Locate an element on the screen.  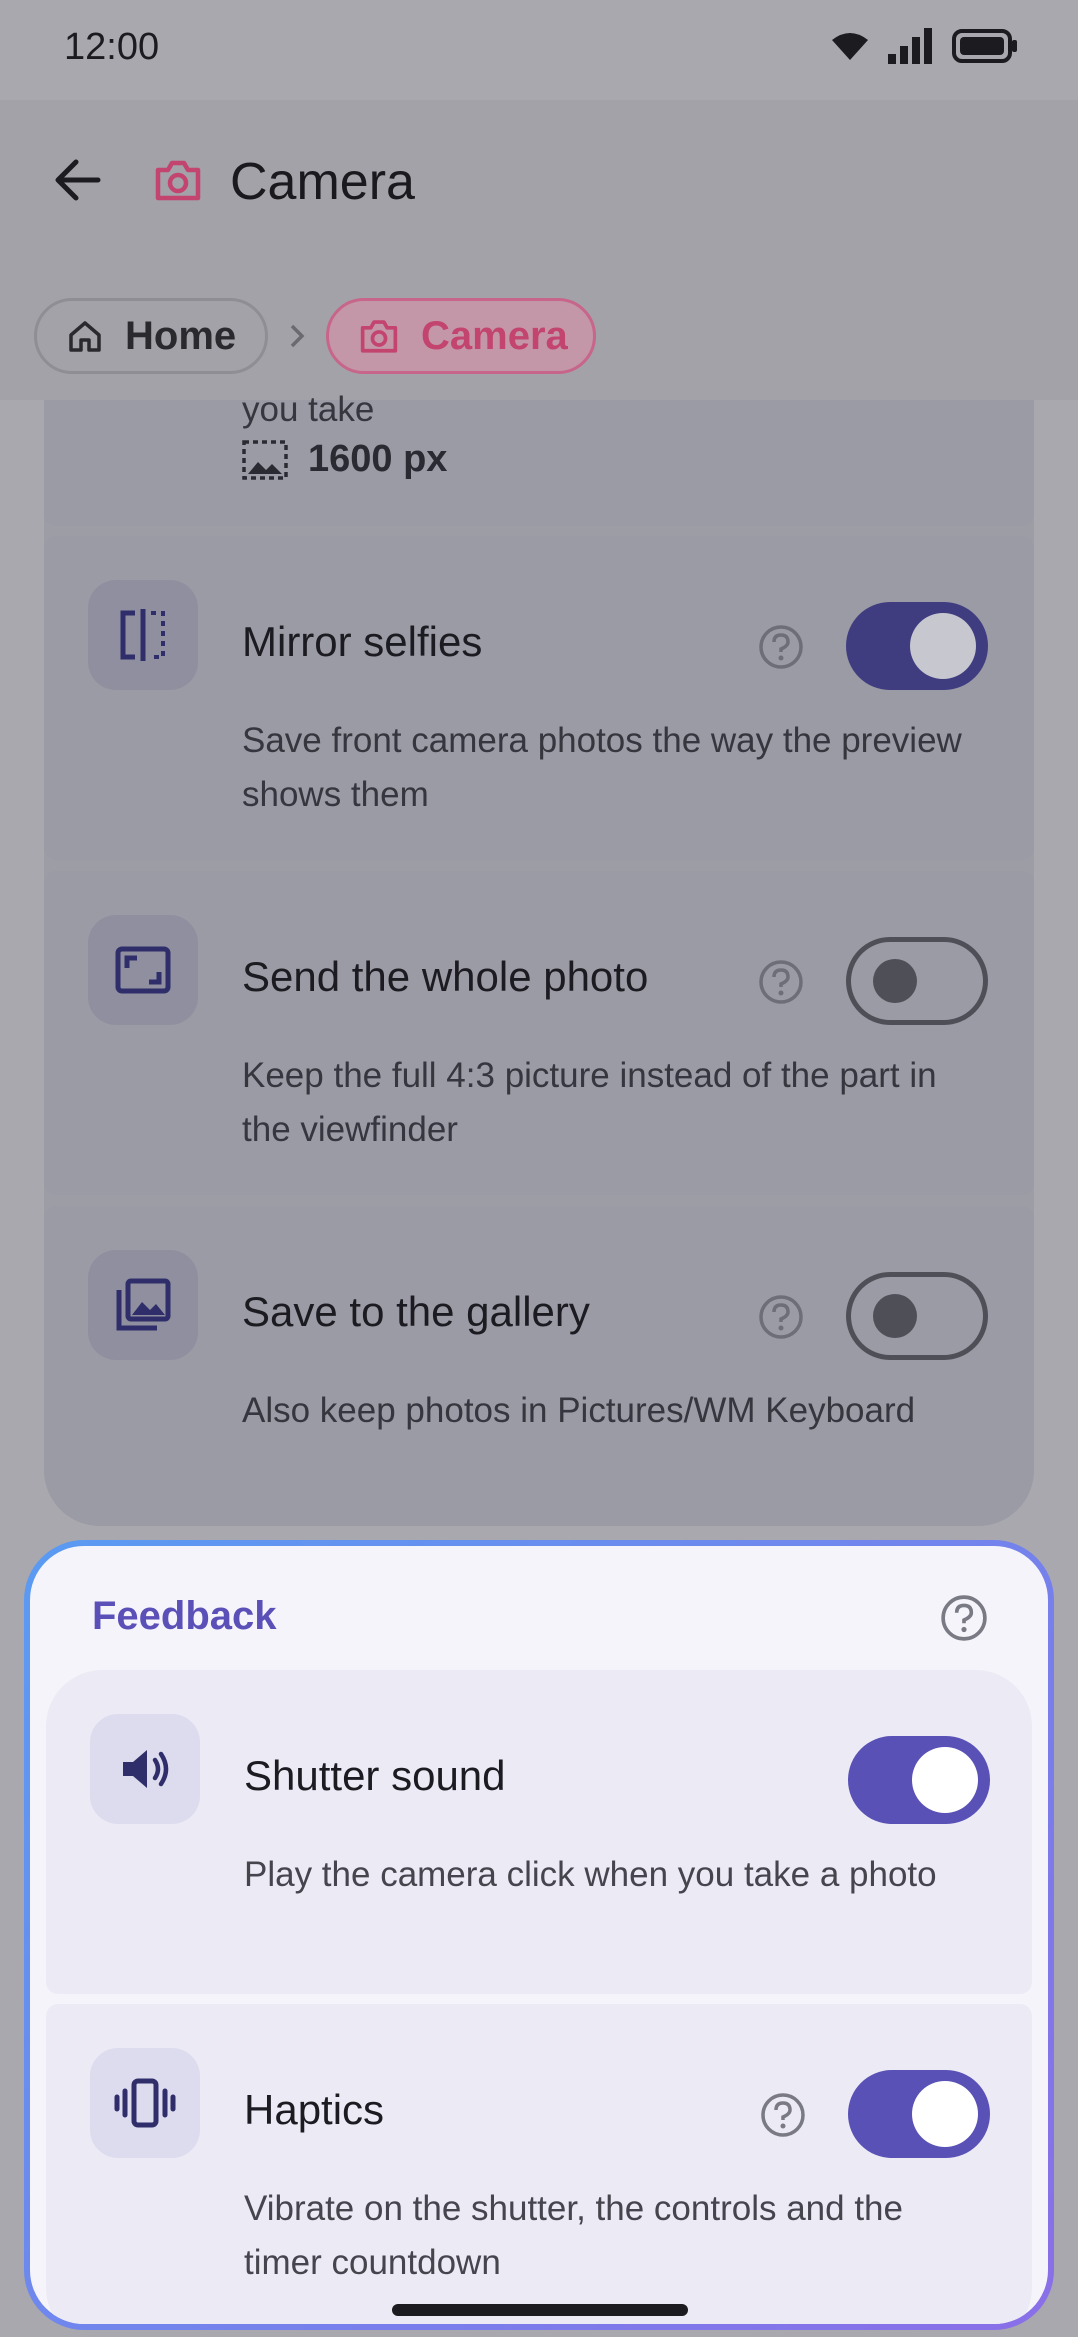
vibrate-icon is located at coordinates (145, 2103).